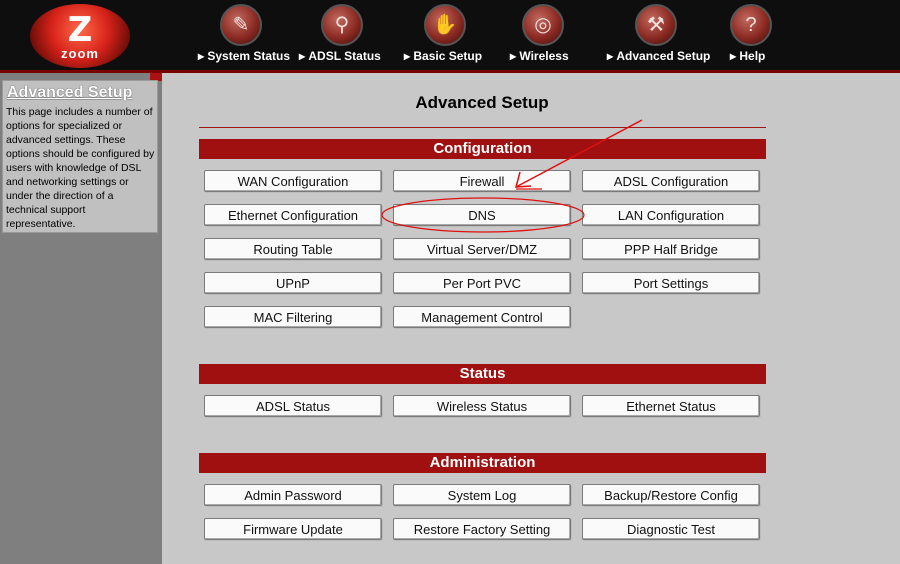  Describe the element at coordinates (482, 495) in the screenshot. I see `system-log-button: System Log` at that location.